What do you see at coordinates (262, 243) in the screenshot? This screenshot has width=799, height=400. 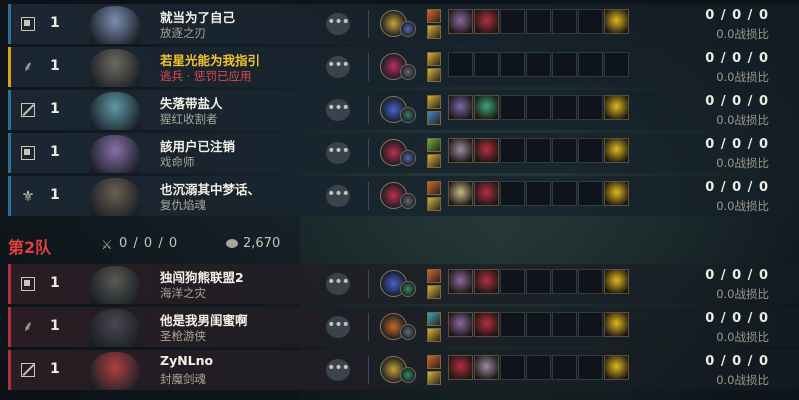 I see `team2-gold: 2,670` at bounding box center [262, 243].